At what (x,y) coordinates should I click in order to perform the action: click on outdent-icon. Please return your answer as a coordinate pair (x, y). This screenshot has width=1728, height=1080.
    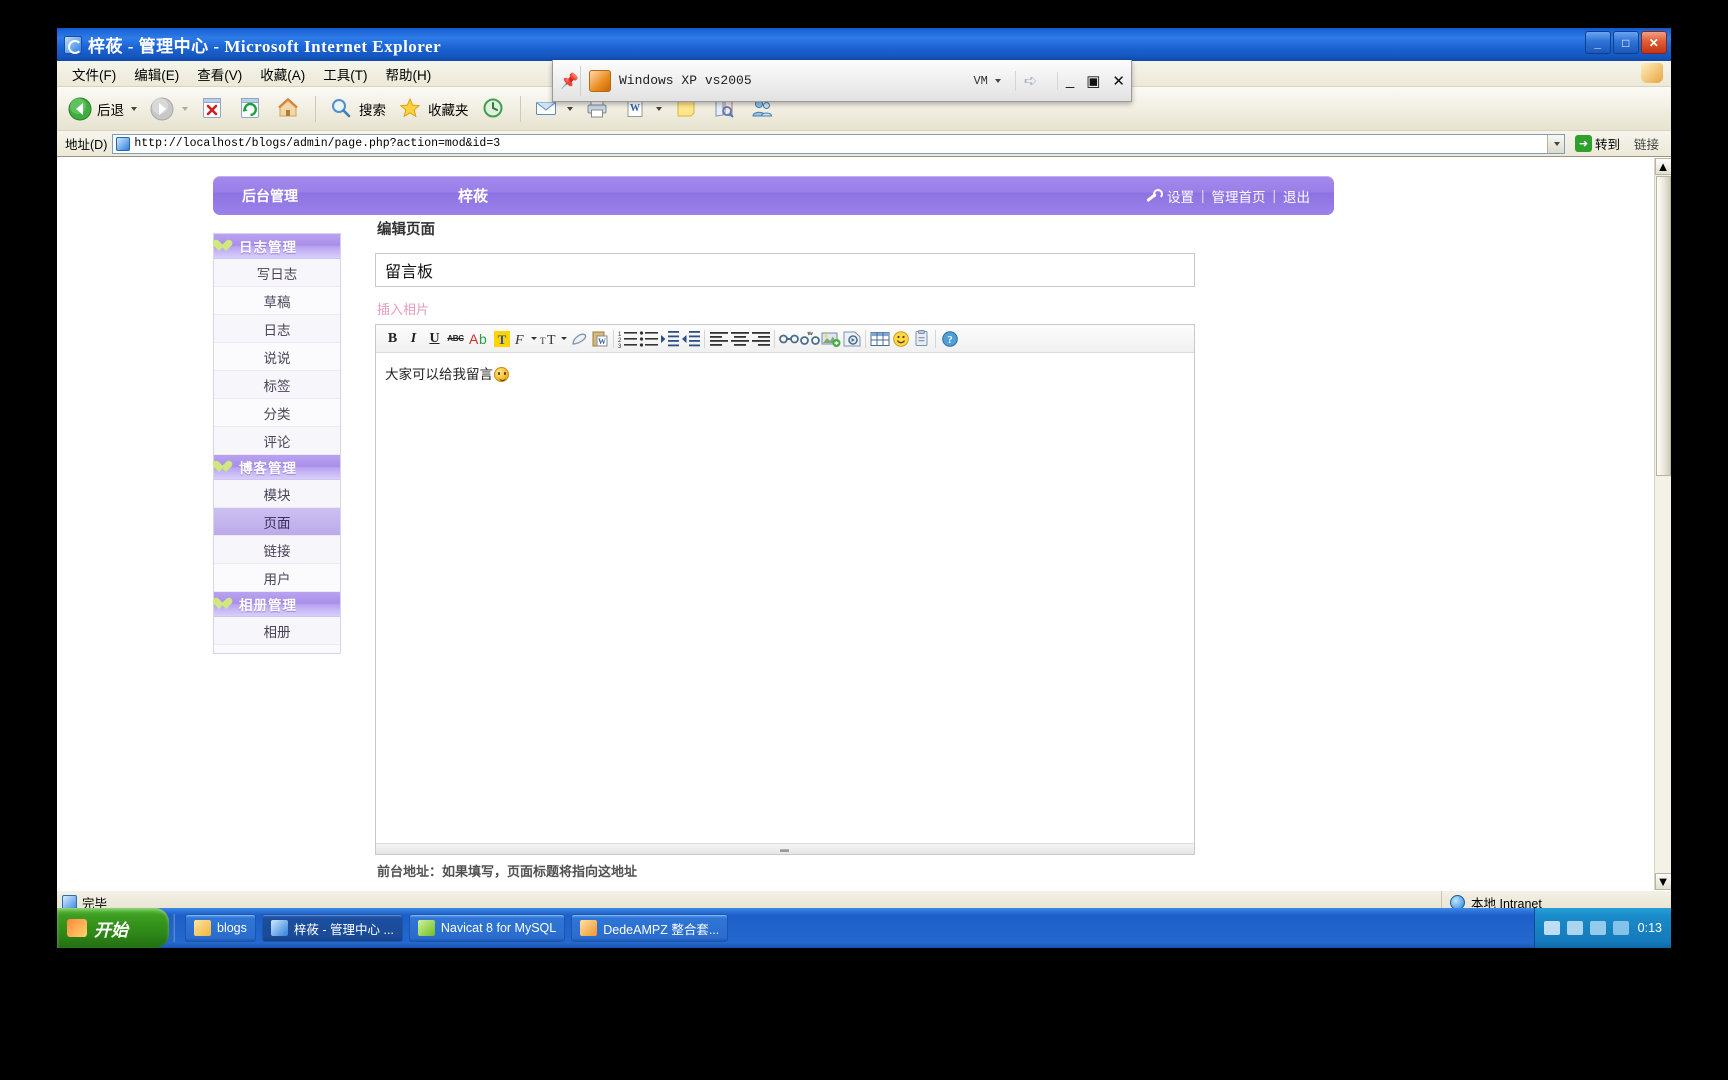
    Looking at the image, I should click on (690, 339).